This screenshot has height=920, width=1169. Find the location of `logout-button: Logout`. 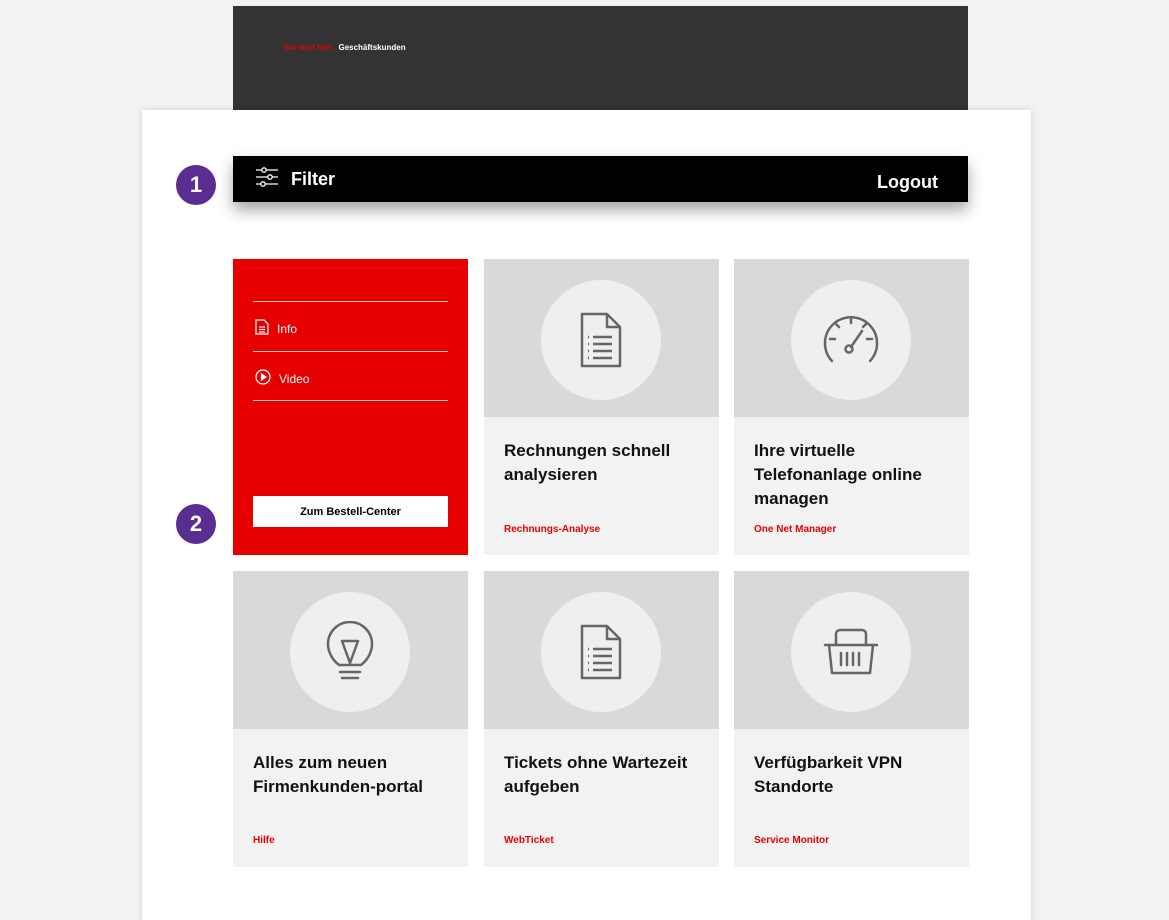

logout-button: Logout is located at coordinates (907, 182).